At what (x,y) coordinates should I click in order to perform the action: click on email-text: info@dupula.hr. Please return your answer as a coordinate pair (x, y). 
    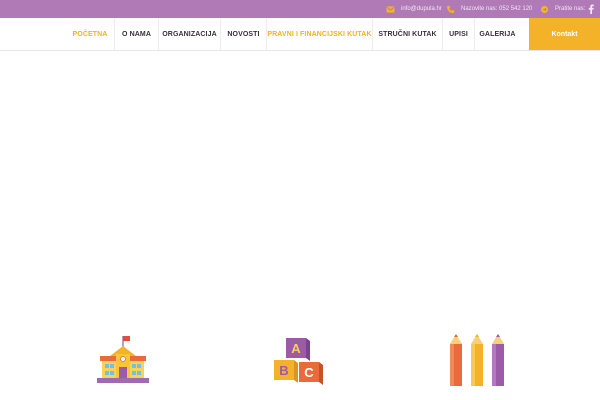
    Looking at the image, I should click on (421, 9).